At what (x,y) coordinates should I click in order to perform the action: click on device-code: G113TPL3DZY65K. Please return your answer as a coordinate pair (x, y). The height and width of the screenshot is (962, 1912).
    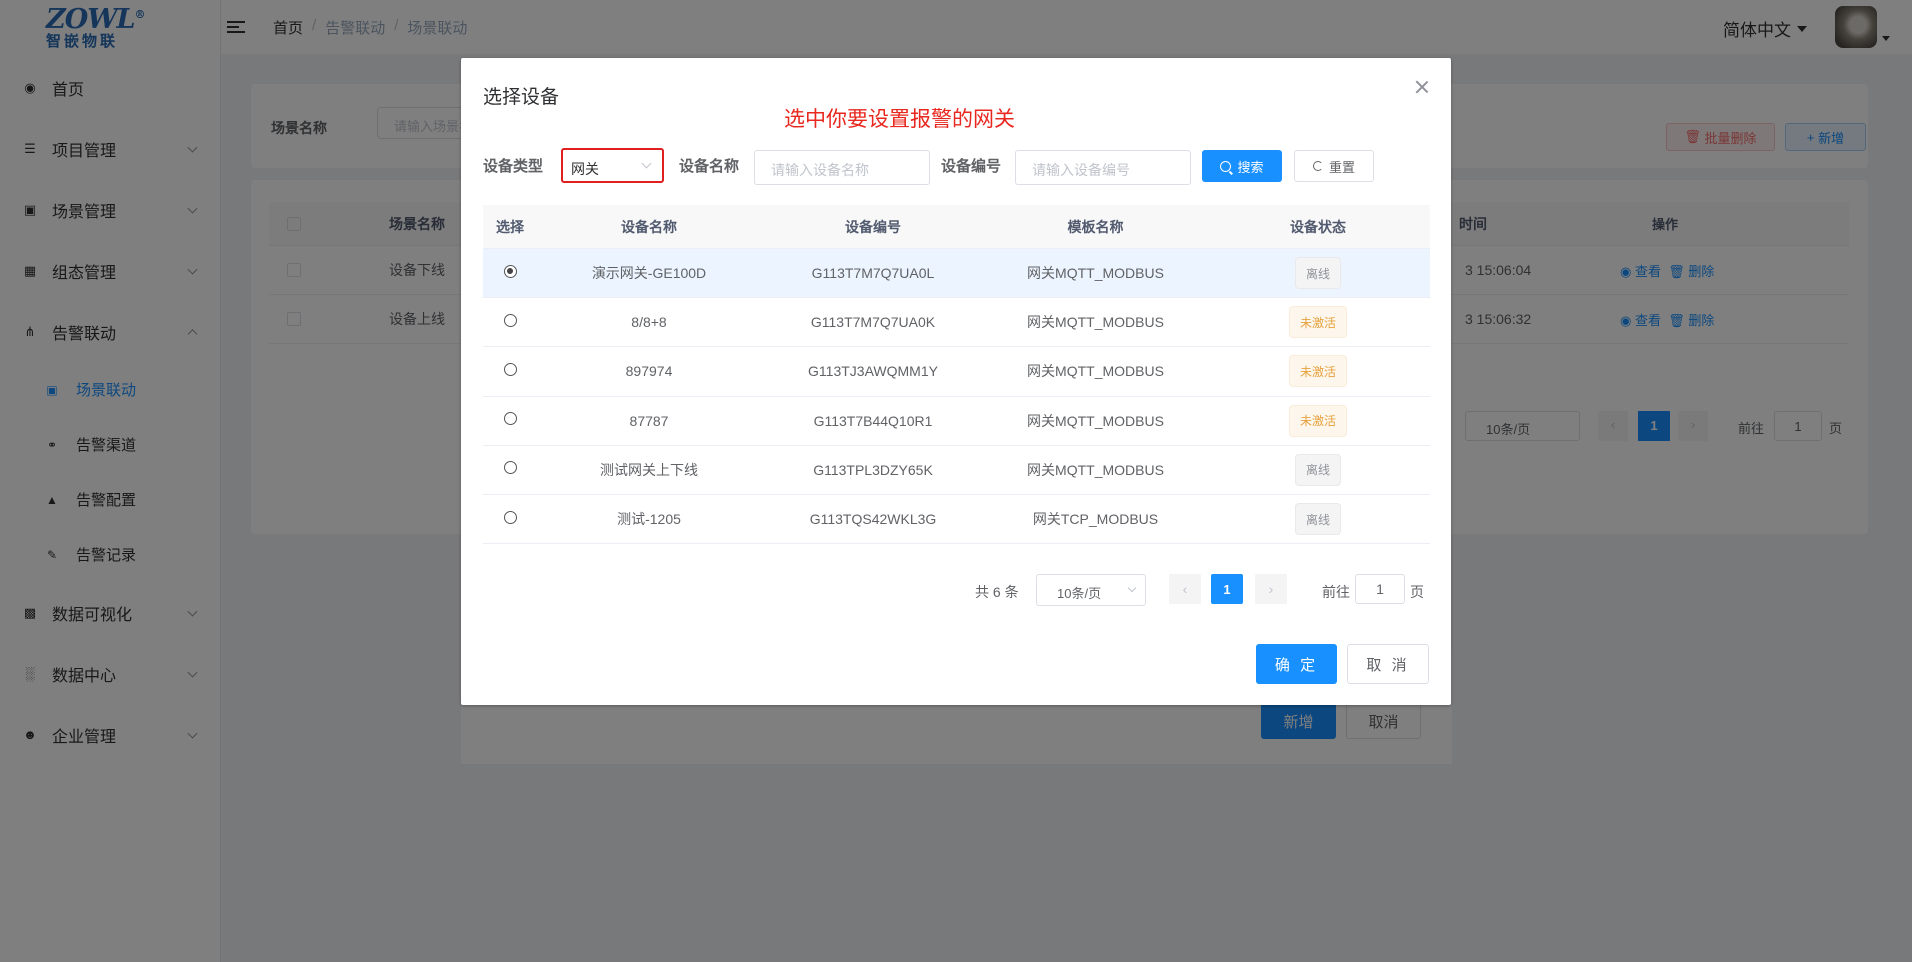
    Looking at the image, I should click on (873, 469).